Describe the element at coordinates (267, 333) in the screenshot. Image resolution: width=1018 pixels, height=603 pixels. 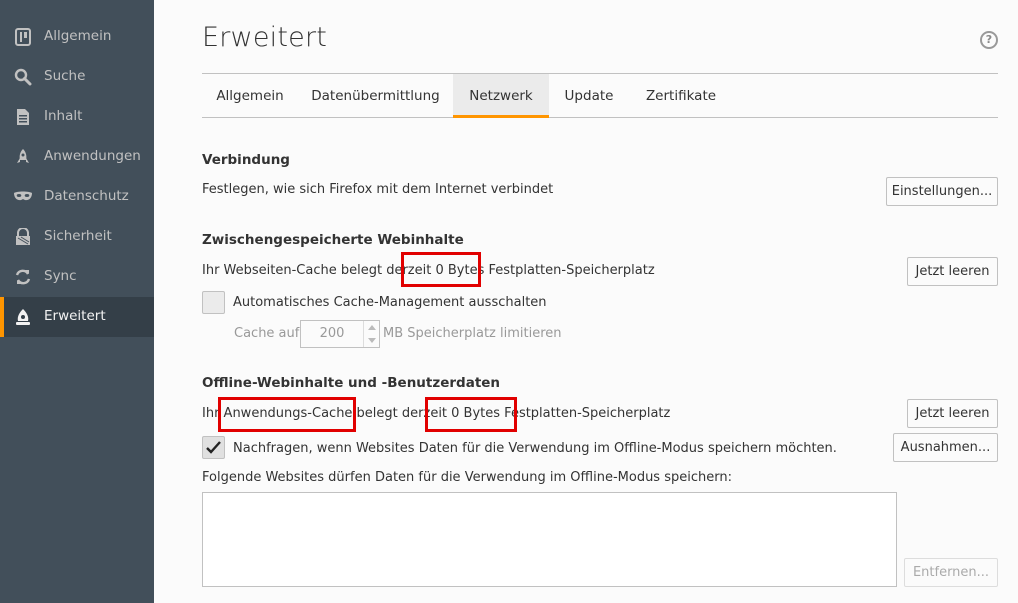
I see `cache-limit-prefix: Cache auf` at that location.